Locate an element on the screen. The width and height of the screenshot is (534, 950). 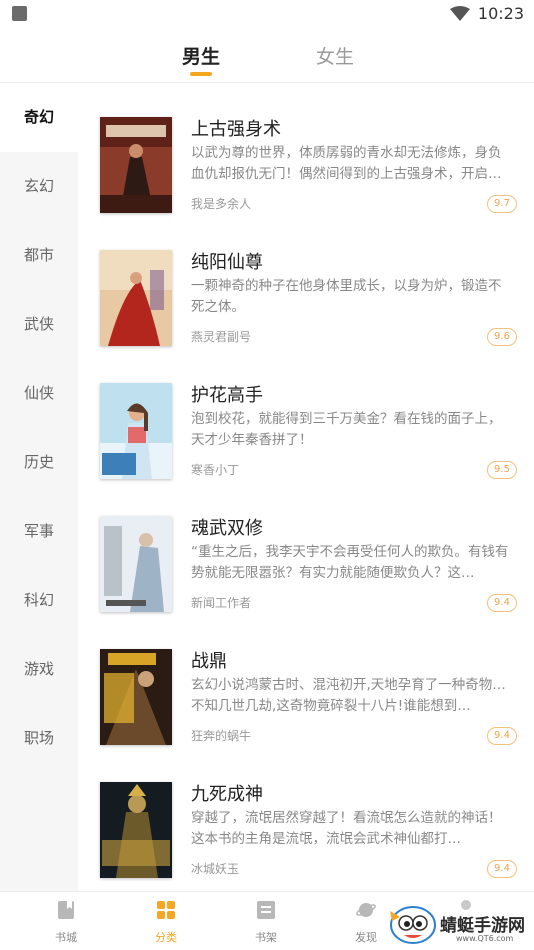
category-youxi: 游戏 is located at coordinates (39, 669).